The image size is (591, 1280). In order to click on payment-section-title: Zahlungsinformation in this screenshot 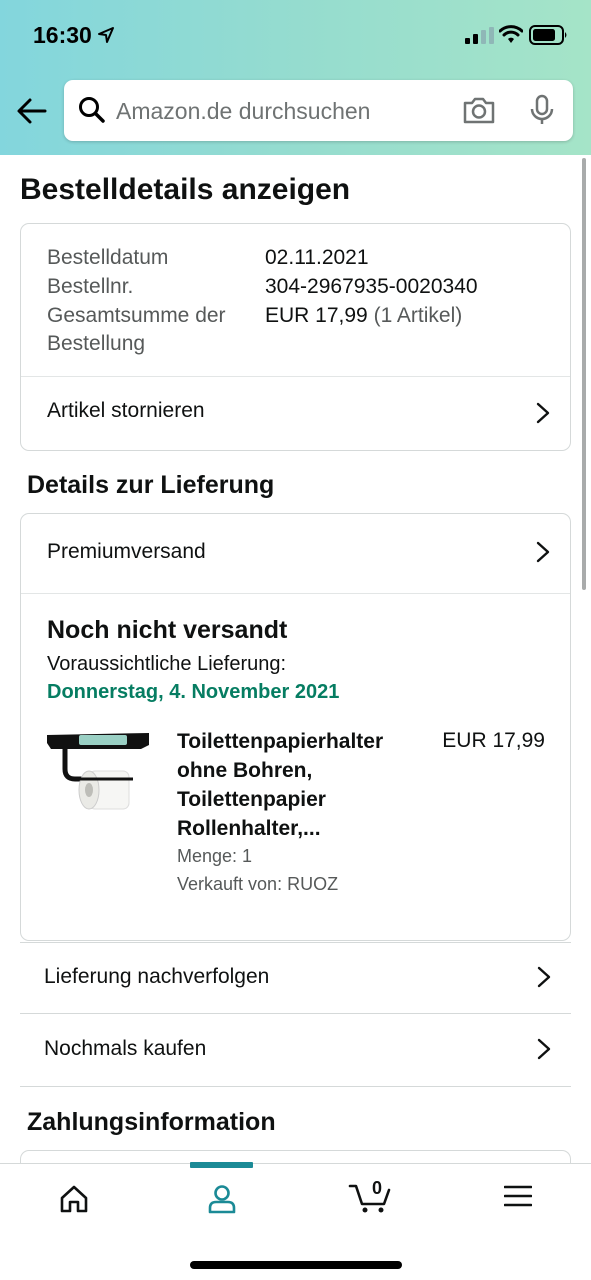, I will do `click(151, 1122)`.